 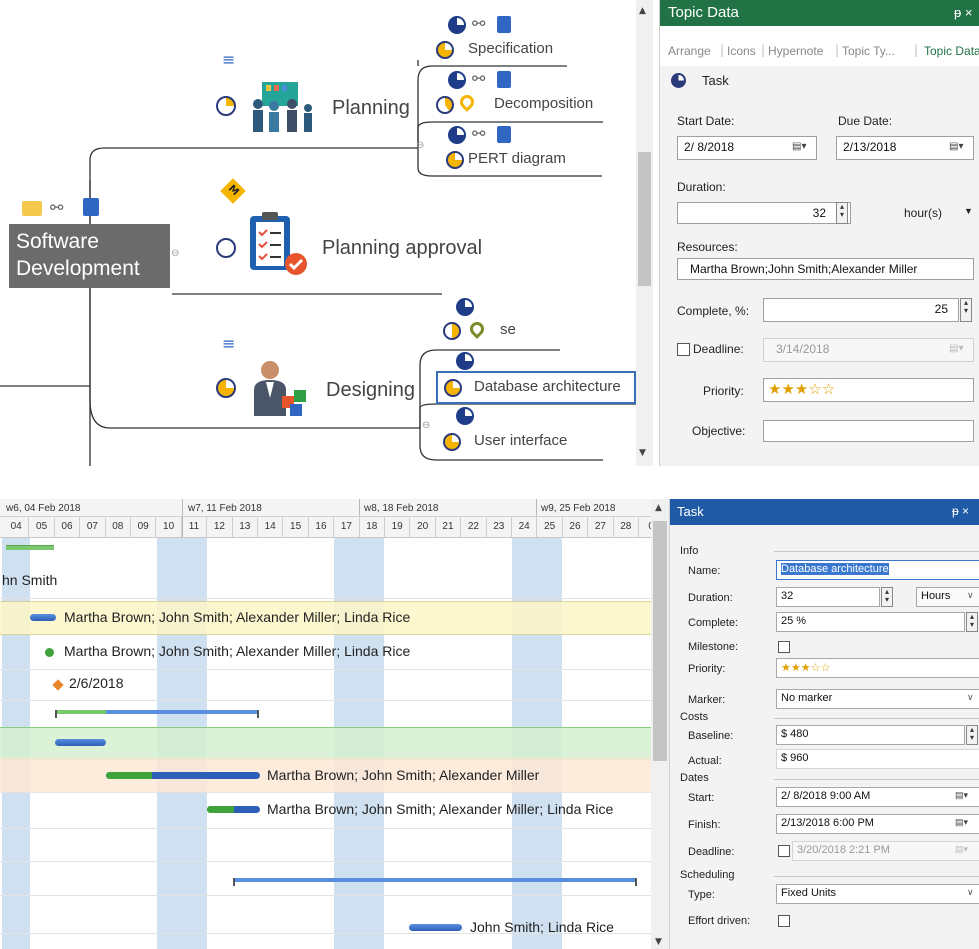 I want to click on planning-topic: Planning, so click(x=371, y=108).